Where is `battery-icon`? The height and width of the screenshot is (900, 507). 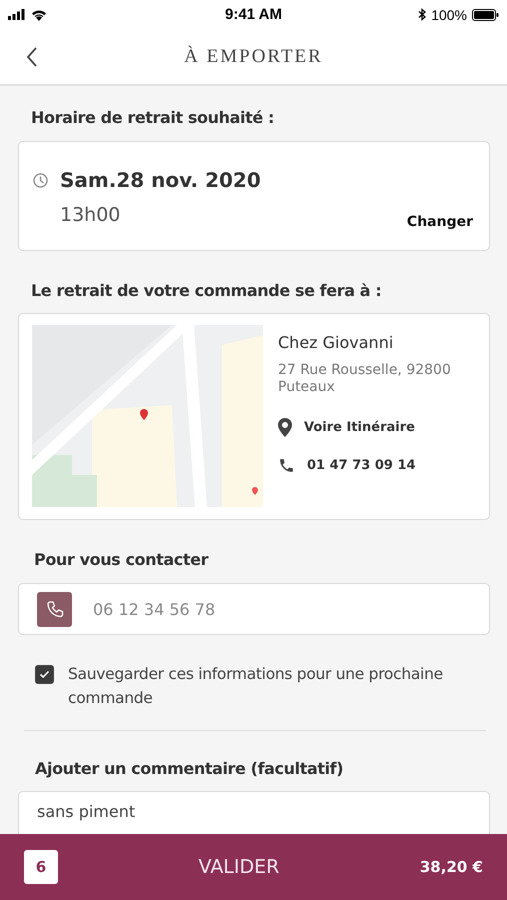
battery-icon is located at coordinates (485, 14).